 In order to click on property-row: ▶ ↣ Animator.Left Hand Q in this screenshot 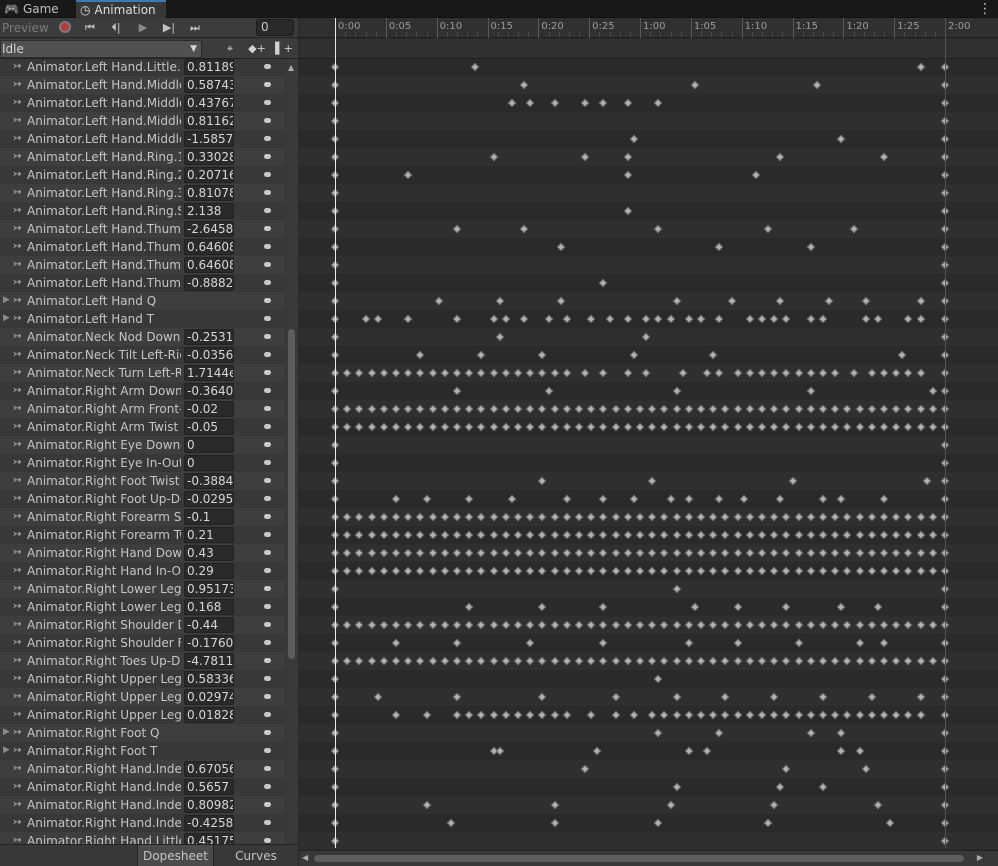, I will do `click(142, 301)`.